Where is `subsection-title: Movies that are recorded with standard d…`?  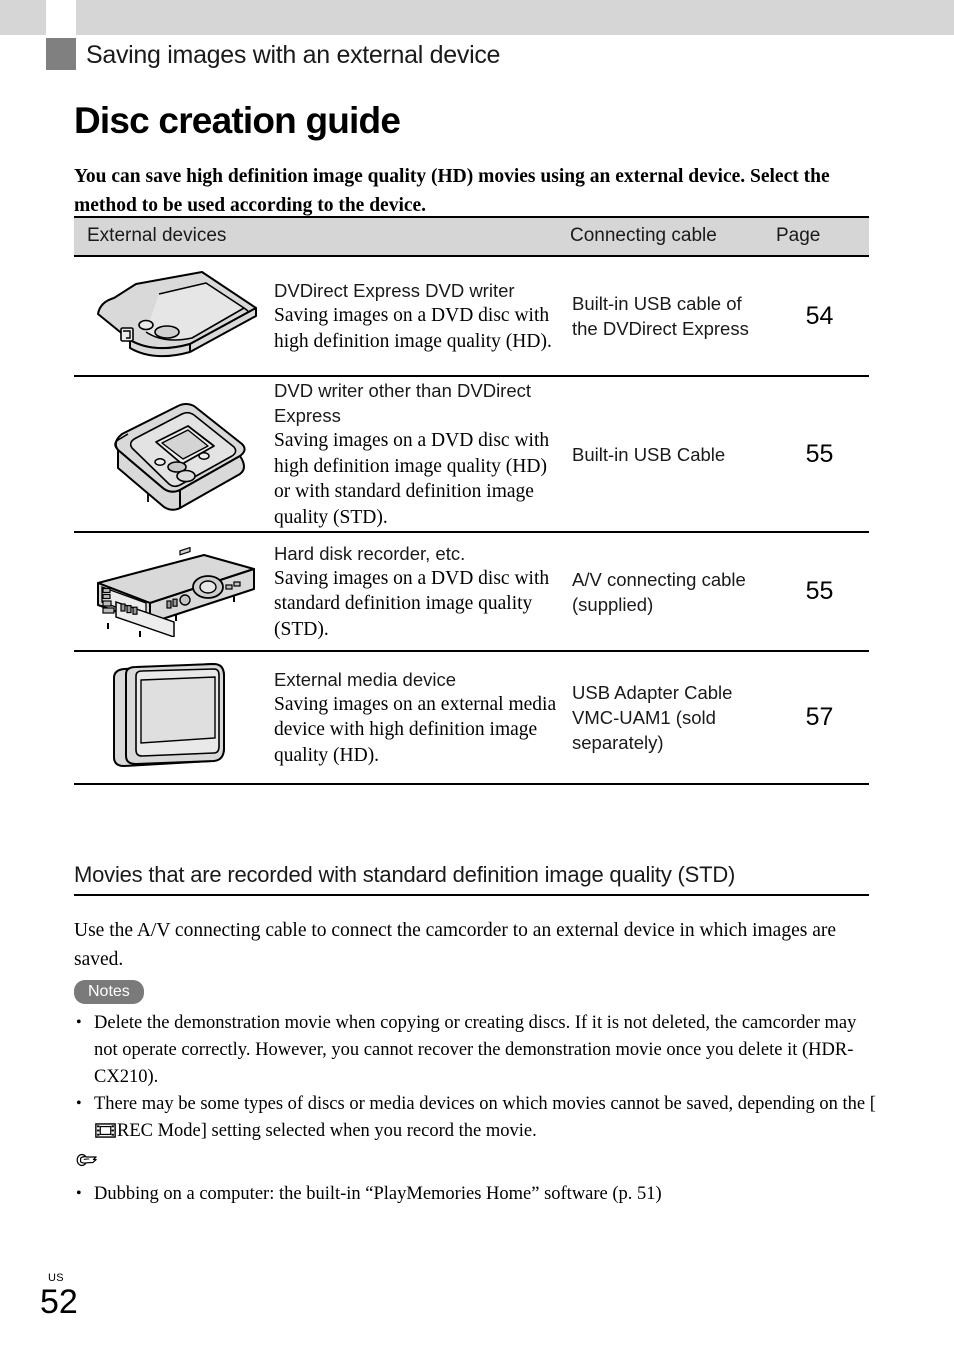
subsection-title: Movies that are recorded with standard d… is located at coordinates (471, 879).